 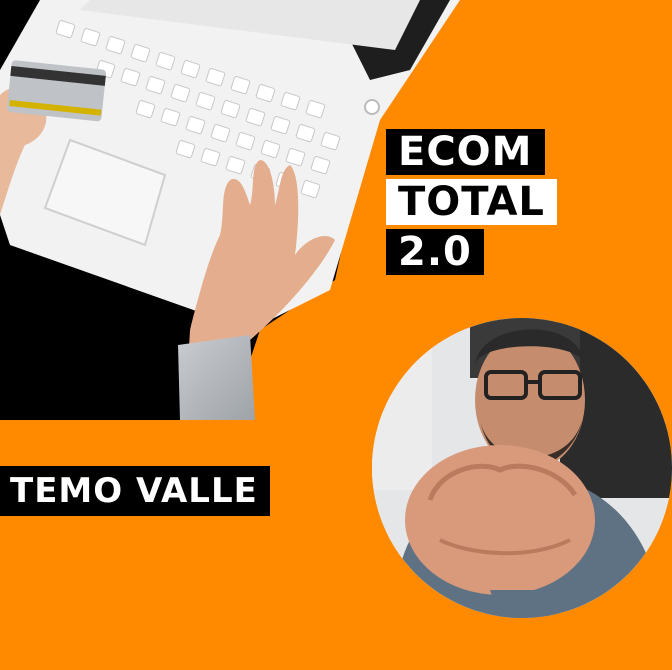 I want to click on power-button-icon, so click(x=372, y=107).